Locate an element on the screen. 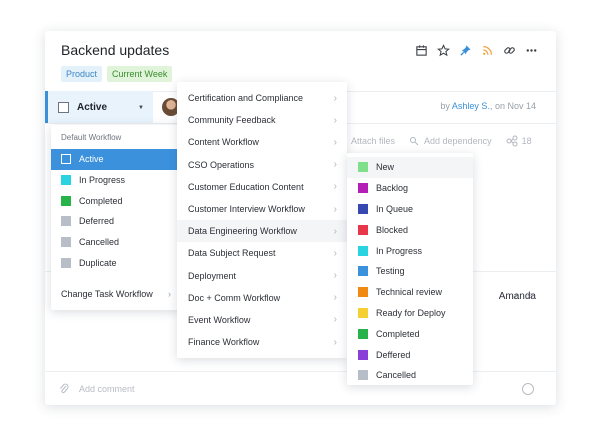  author-line: by Ashley S., on Nov 14 is located at coordinates (488, 106).